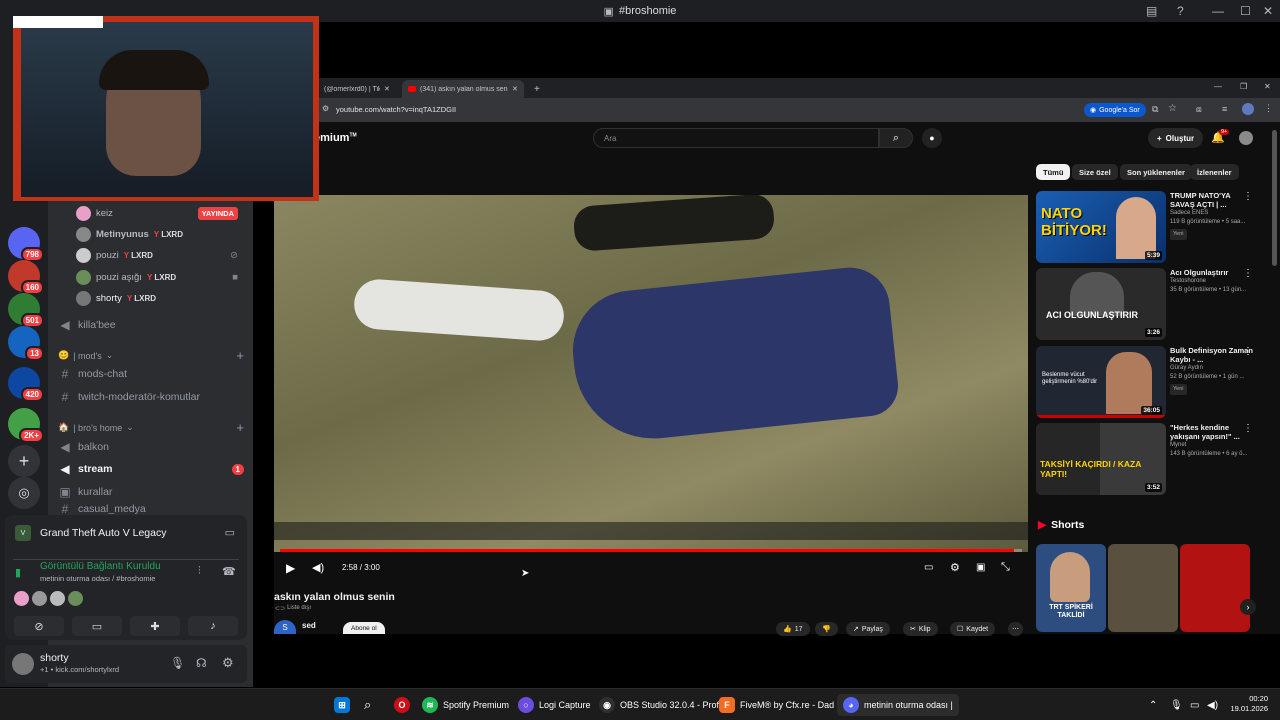 This screenshot has width=1280, height=720. What do you see at coordinates (26, 310) in the screenshot?
I see `server-icon: 501` at bounding box center [26, 310].